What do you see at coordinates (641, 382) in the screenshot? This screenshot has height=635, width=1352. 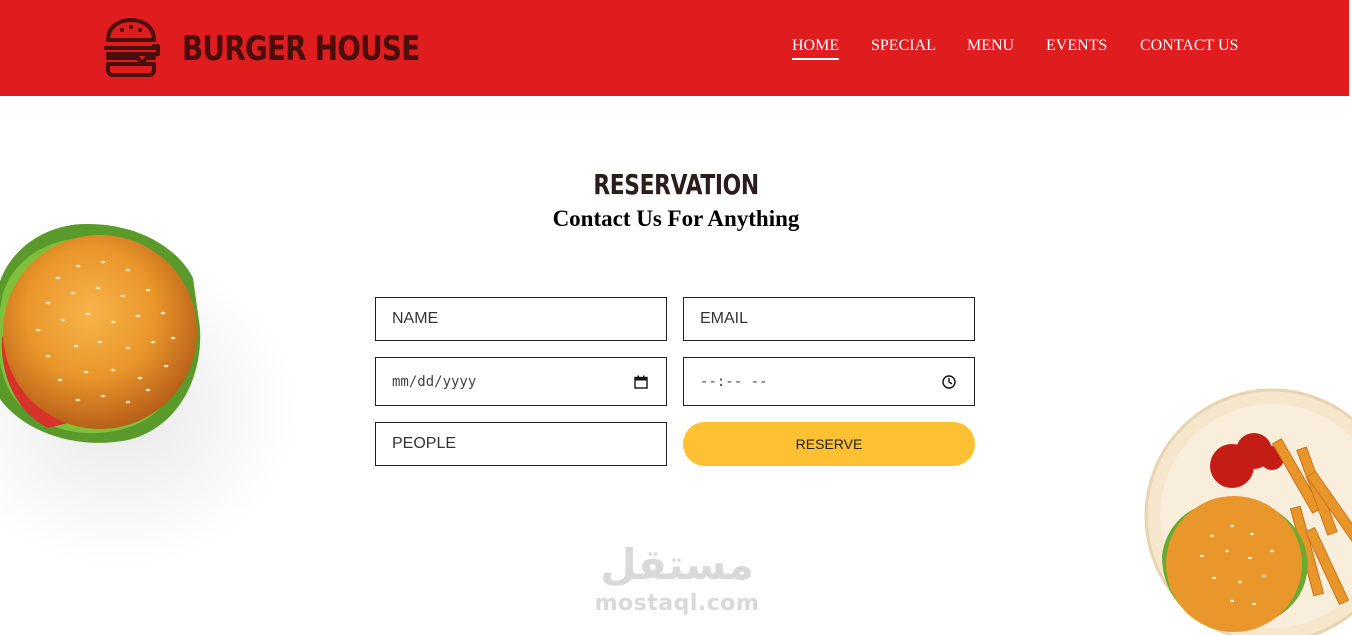 I see `calendar-icon` at bounding box center [641, 382].